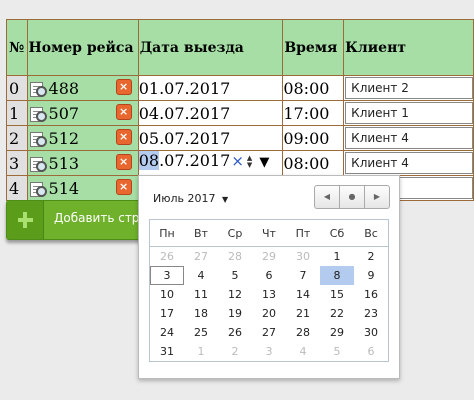  What do you see at coordinates (64, 113) in the screenshot?
I see `flight-number: 507` at bounding box center [64, 113].